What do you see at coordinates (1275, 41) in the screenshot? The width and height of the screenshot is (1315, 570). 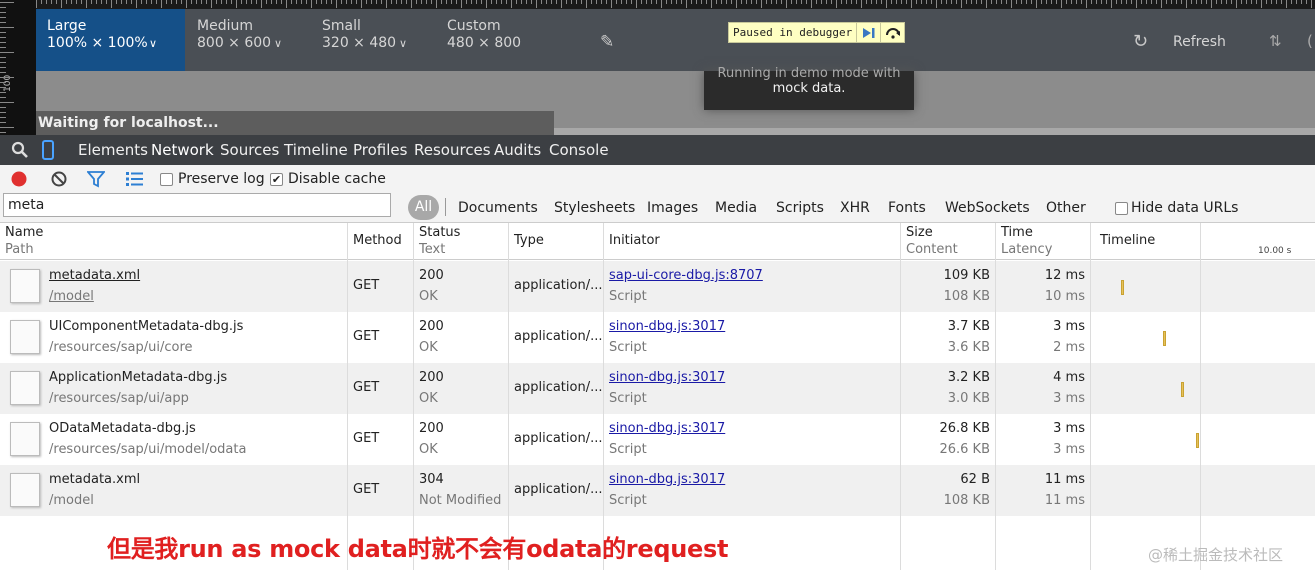 I see `rotate-icon: ⇅` at bounding box center [1275, 41].